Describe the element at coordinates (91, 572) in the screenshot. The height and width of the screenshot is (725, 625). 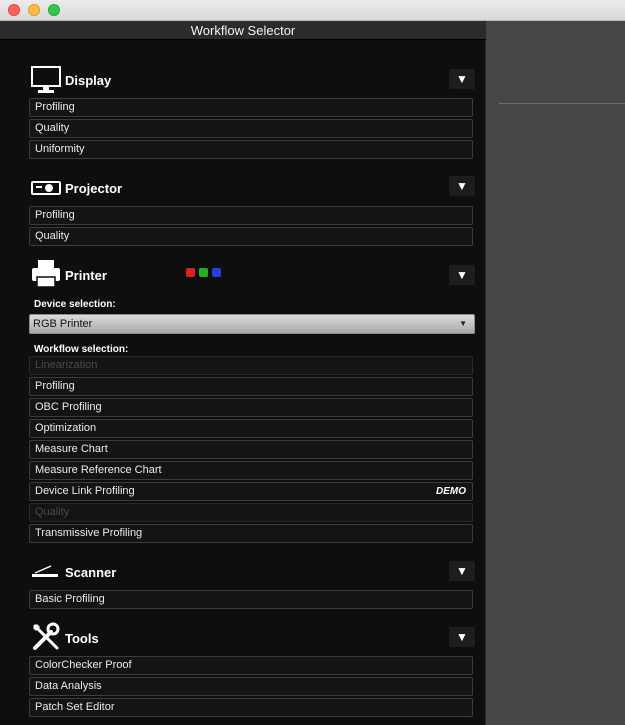
I see `section-title-scanner: Scanner` at that location.